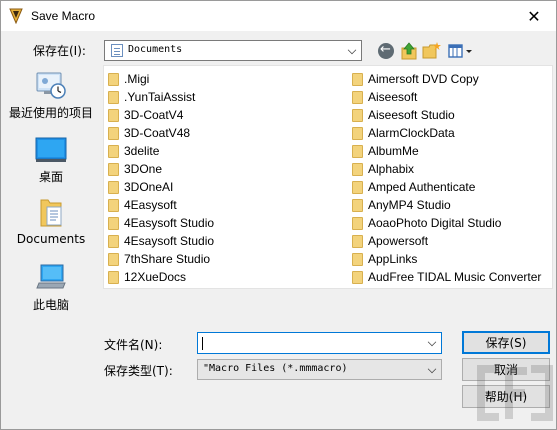  What do you see at coordinates (150, 205) in the screenshot?
I see `folder-name: 4Easysoft` at bounding box center [150, 205].